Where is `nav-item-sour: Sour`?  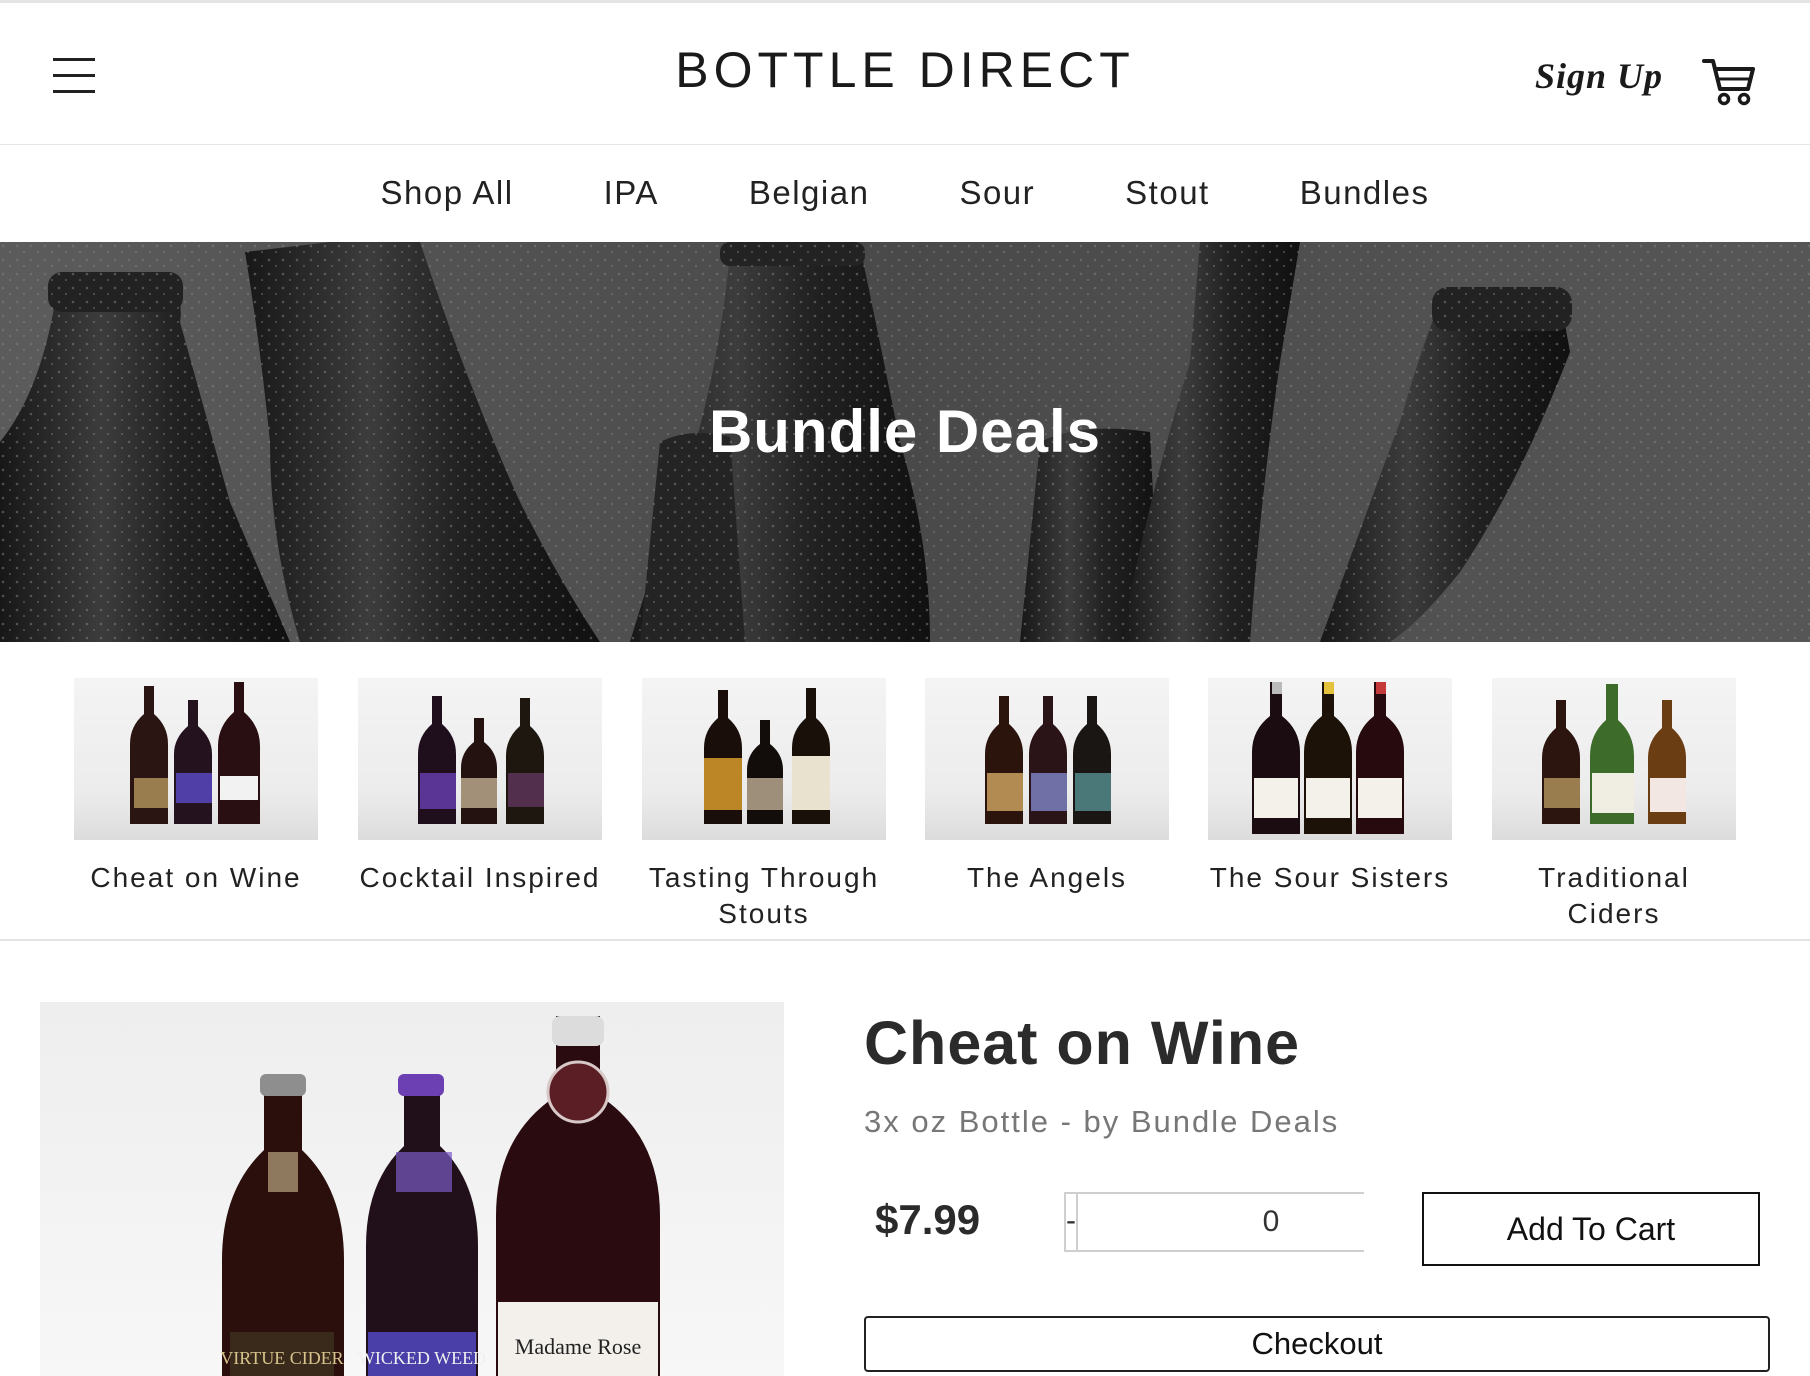 nav-item-sour: Sour is located at coordinates (997, 193).